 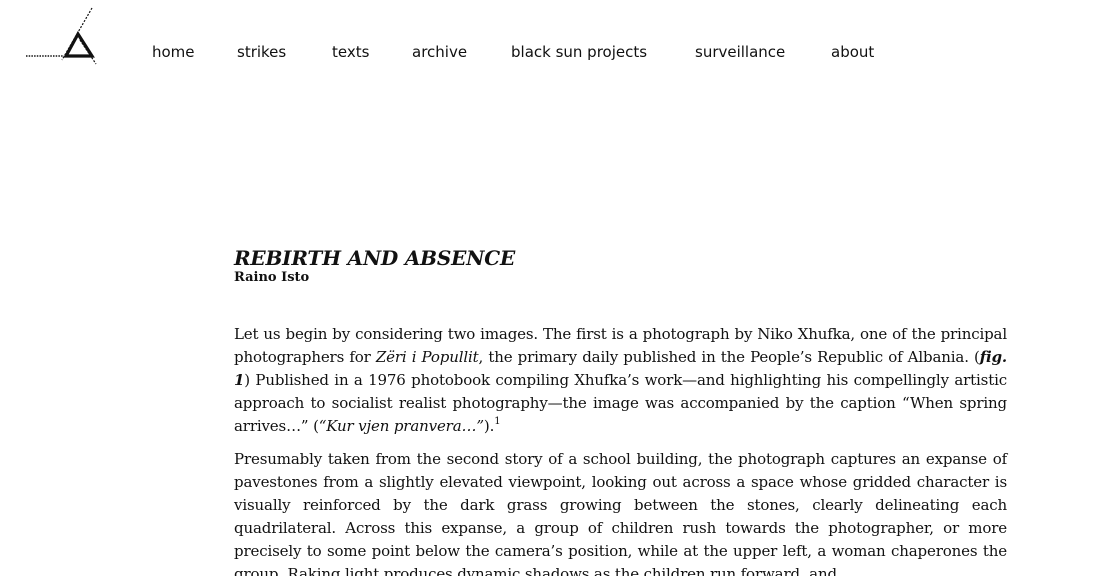 I want to click on nav-surveillance: surveillance, so click(x=740, y=52).